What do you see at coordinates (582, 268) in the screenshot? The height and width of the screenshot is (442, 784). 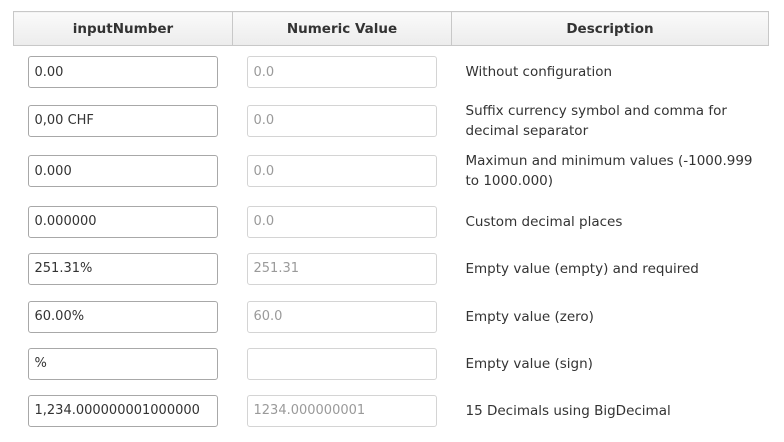 I see `row-description: Empty value (empty) and required` at bounding box center [582, 268].